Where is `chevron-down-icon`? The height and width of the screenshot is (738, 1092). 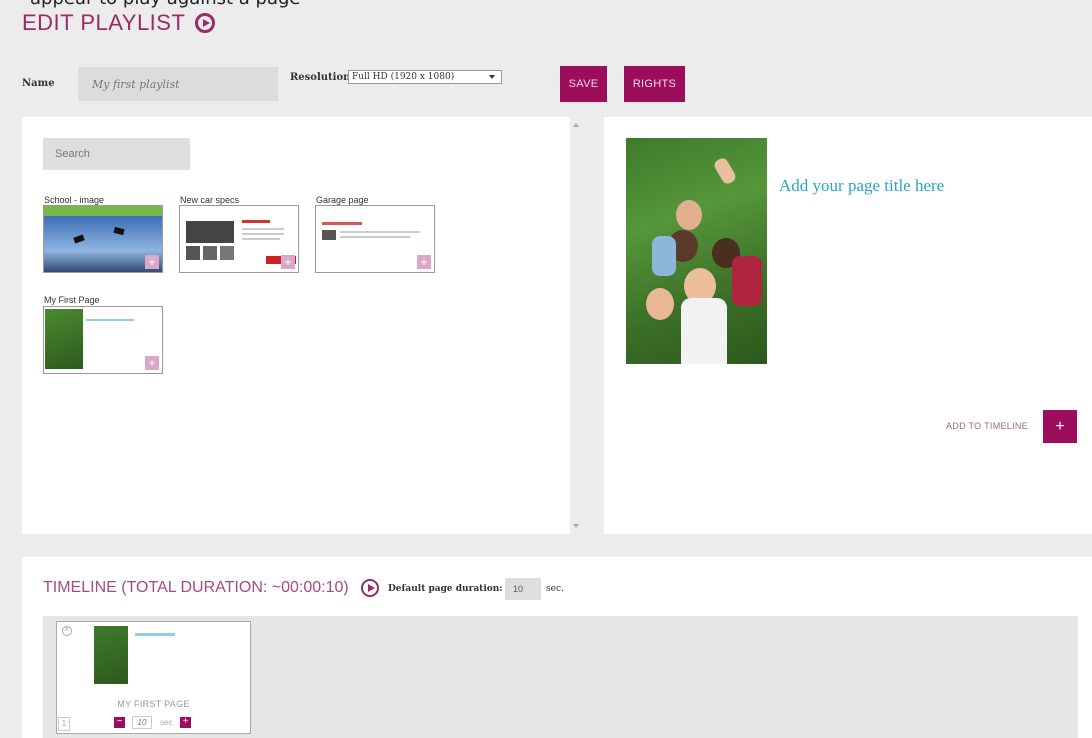
chevron-down-icon is located at coordinates (492, 77).